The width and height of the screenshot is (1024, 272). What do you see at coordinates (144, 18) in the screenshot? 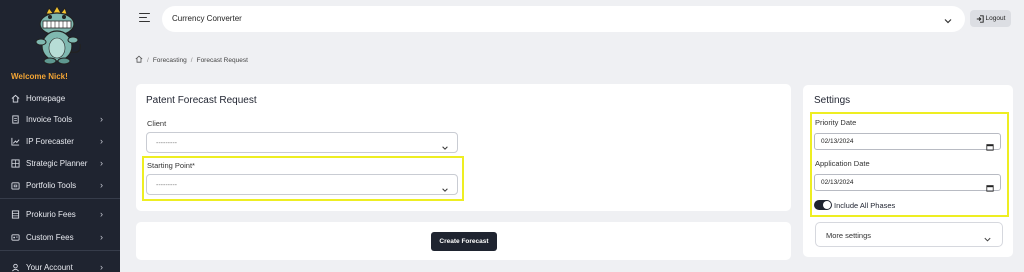
I see `menu-toggle-icon` at bounding box center [144, 18].